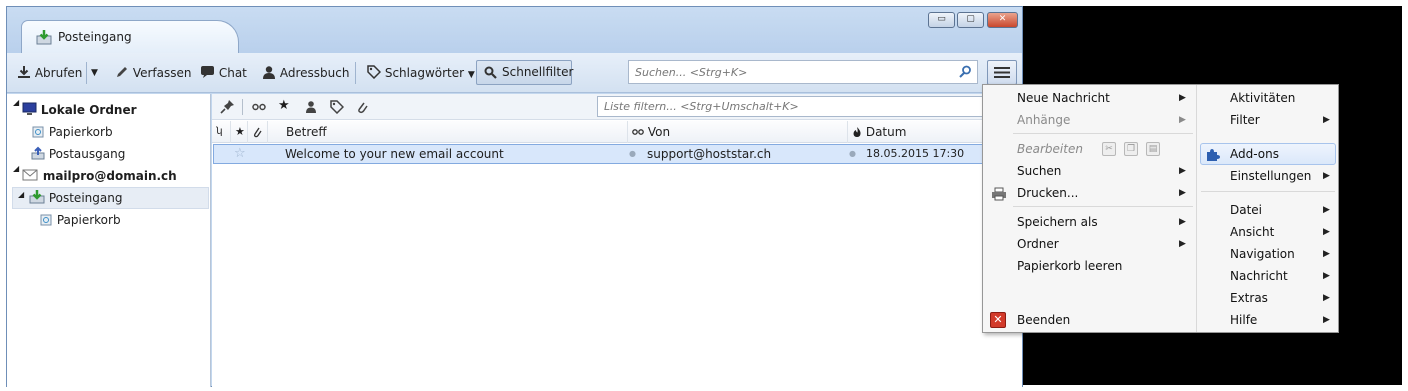 This screenshot has width=1408, height=391. Describe the element at coordinates (447, 132) in the screenshot. I see `column-subject: Betreff` at that location.